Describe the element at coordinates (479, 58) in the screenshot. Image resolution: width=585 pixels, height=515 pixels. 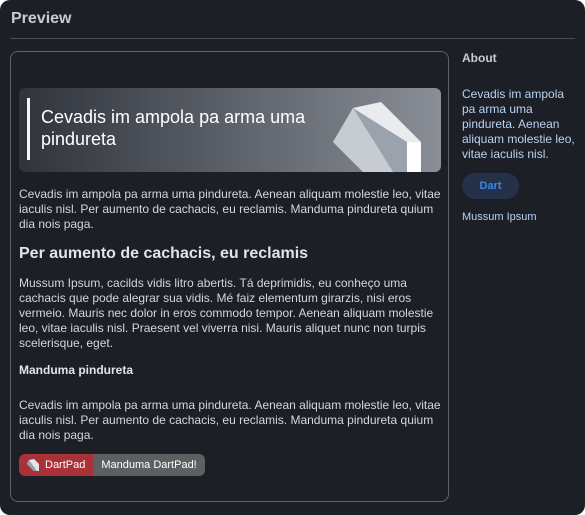
I see `about-title: About` at that location.